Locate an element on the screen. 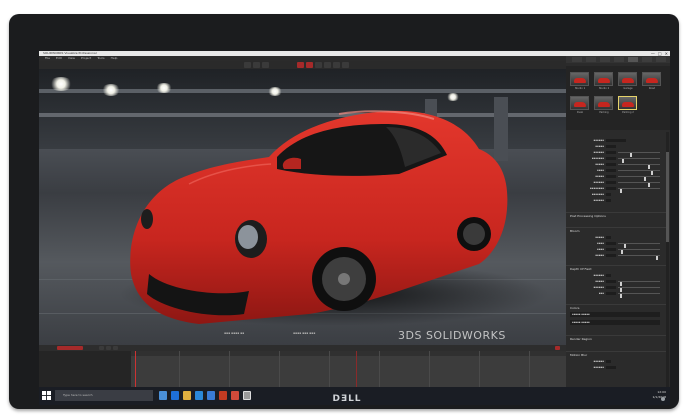 This screenshot has width=689, height=418. scrollbar-thumb is located at coordinates (667, 197).